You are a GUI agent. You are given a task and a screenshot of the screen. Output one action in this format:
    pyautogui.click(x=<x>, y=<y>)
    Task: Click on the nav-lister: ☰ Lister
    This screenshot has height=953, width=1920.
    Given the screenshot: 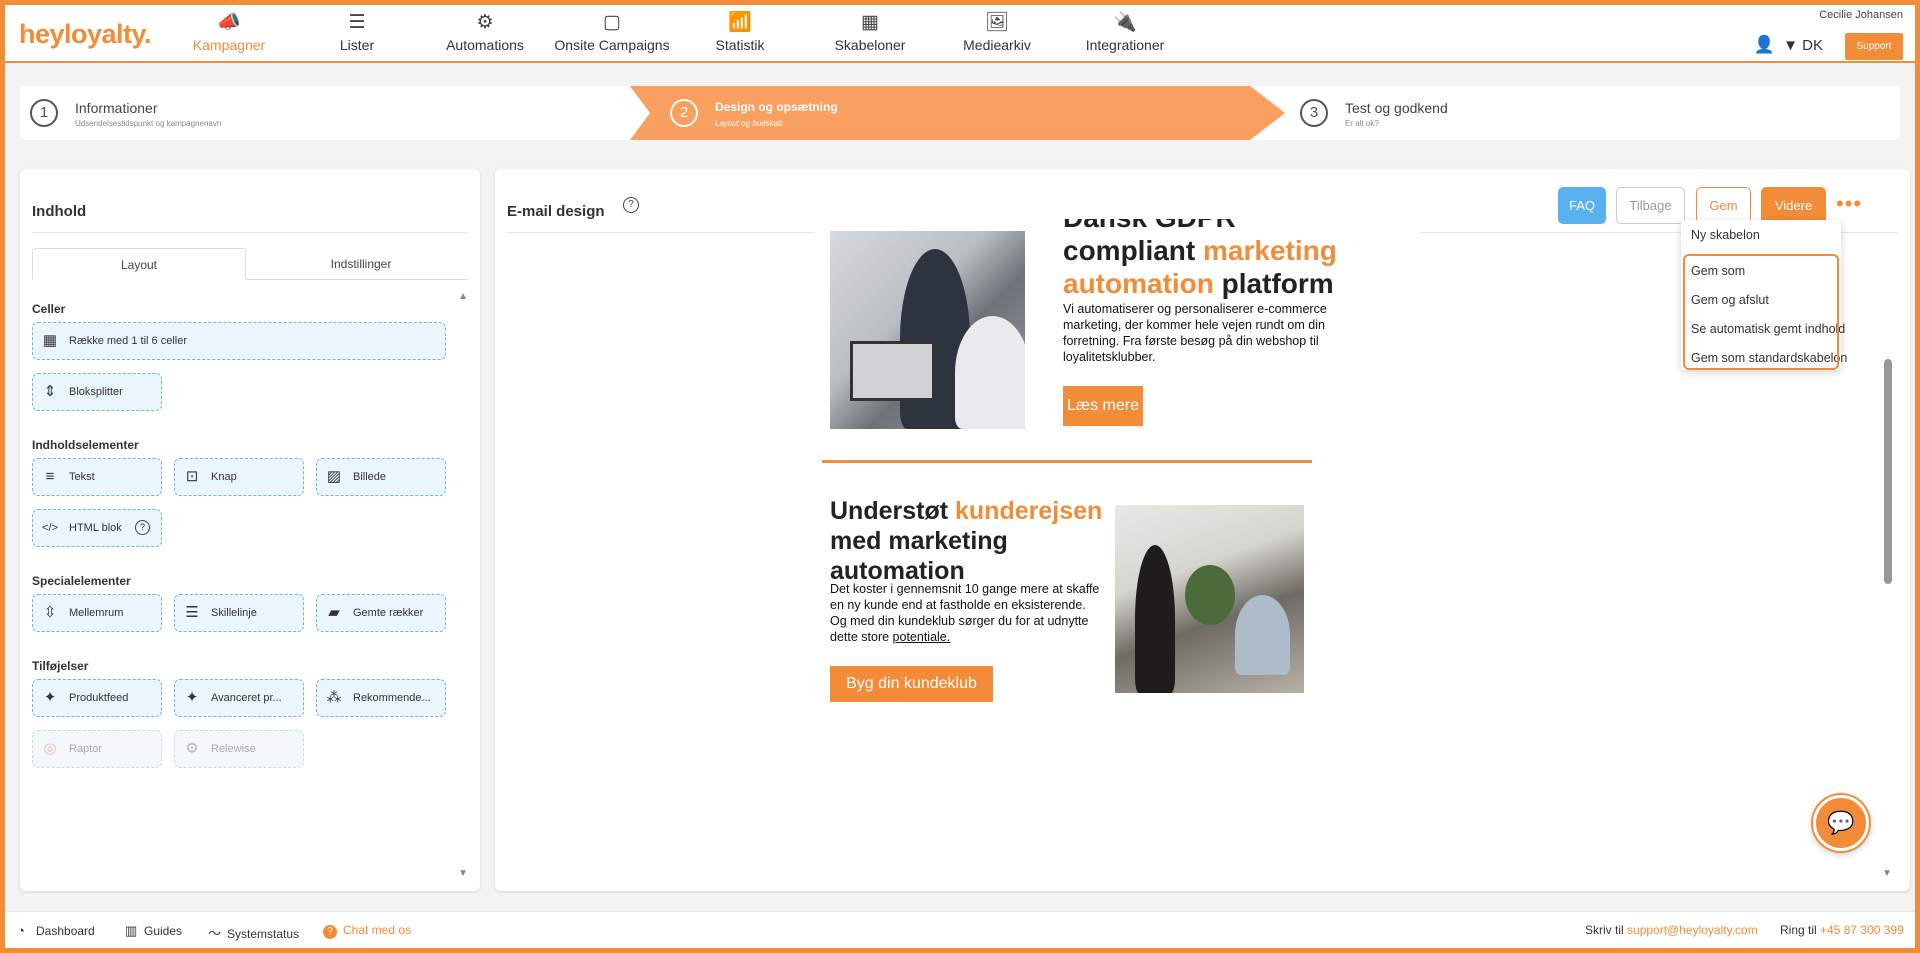 What is the action you would take?
    pyautogui.click(x=357, y=32)
    